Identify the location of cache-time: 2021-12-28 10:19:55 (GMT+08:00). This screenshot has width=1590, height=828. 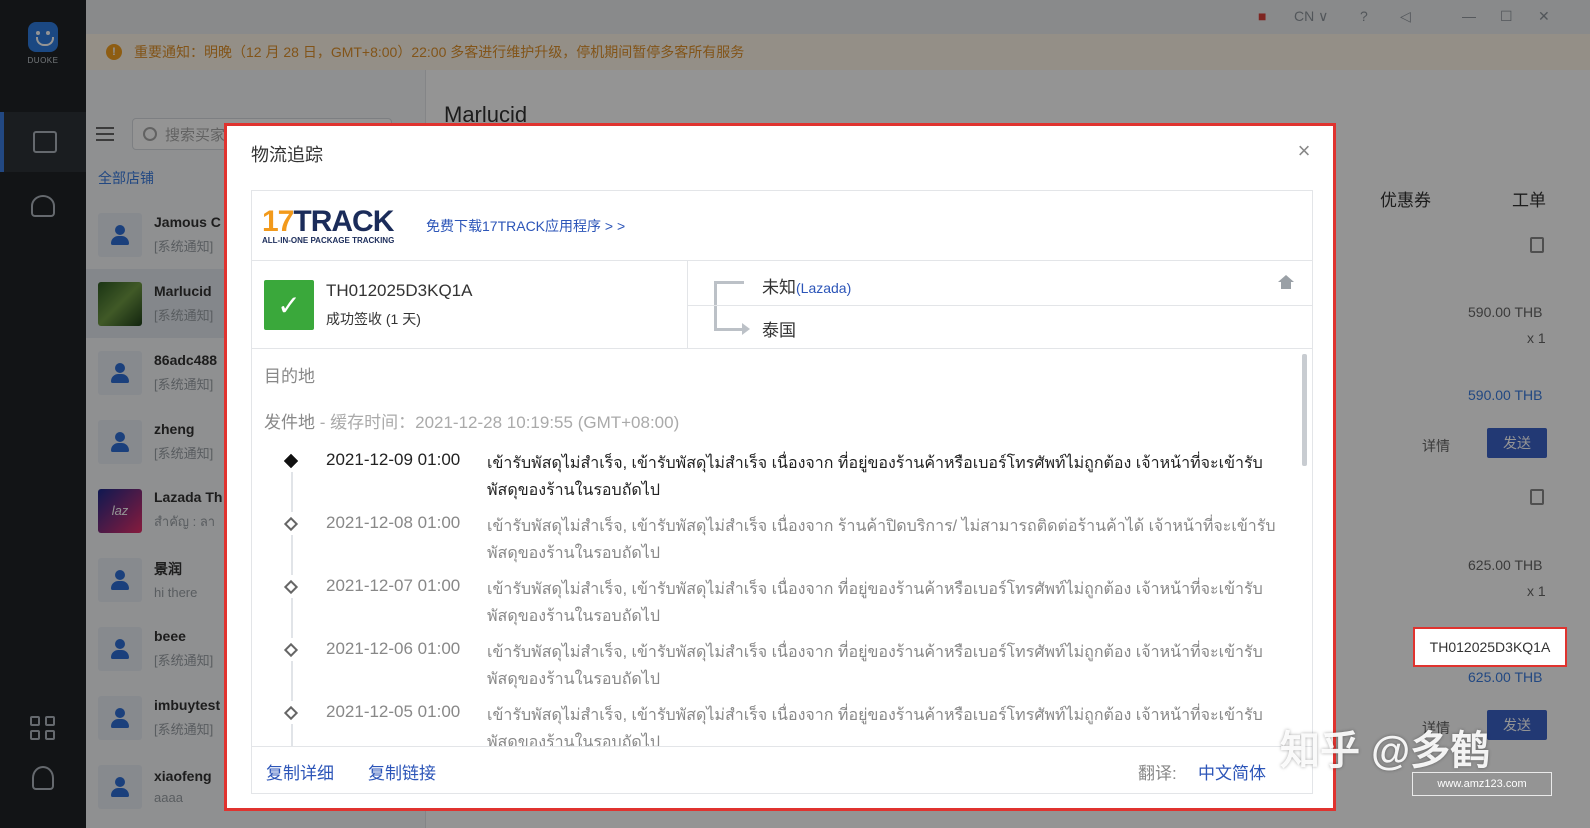
(547, 422).